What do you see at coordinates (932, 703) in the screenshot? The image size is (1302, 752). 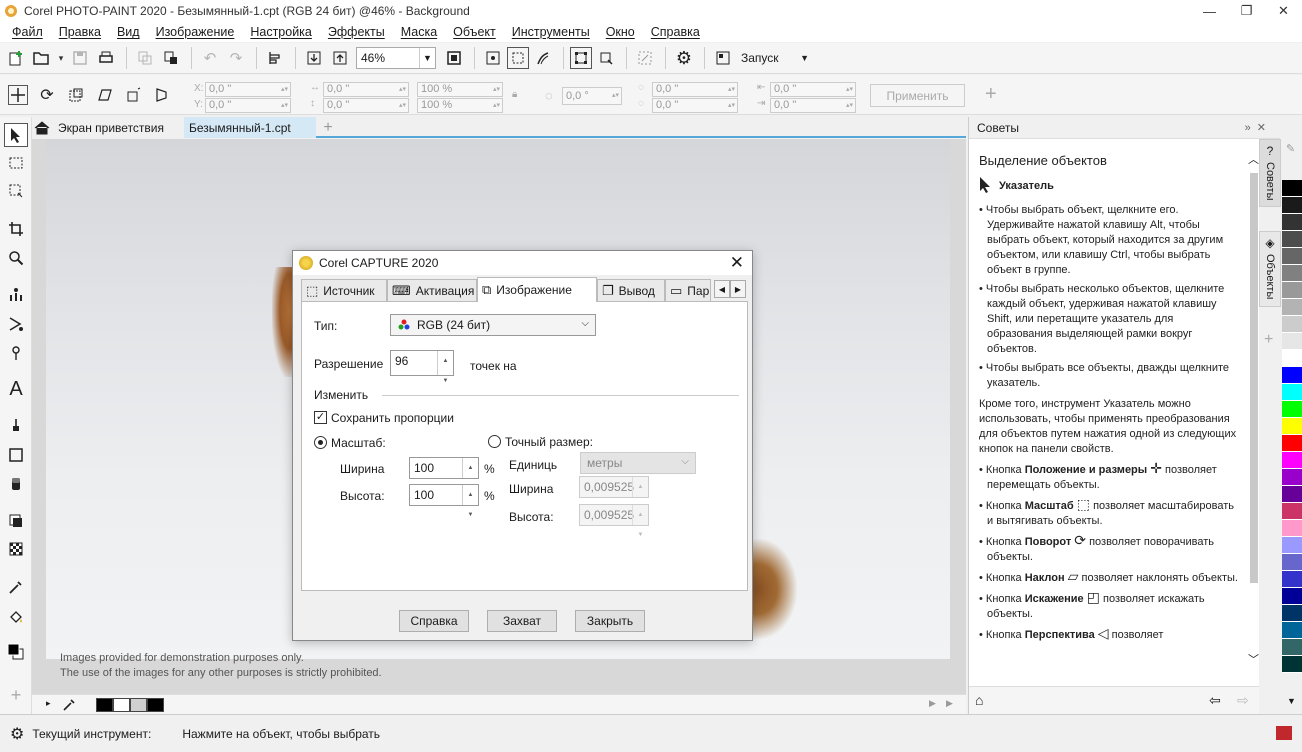 I see `scroll-right-arrow-icon: ▶` at bounding box center [932, 703].